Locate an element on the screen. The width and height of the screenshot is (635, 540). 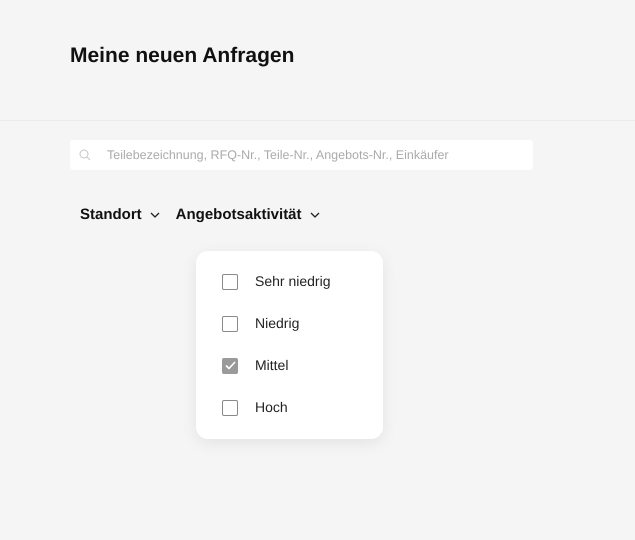
option-item: Sehr niedrig is located at coordinates (289, 281).